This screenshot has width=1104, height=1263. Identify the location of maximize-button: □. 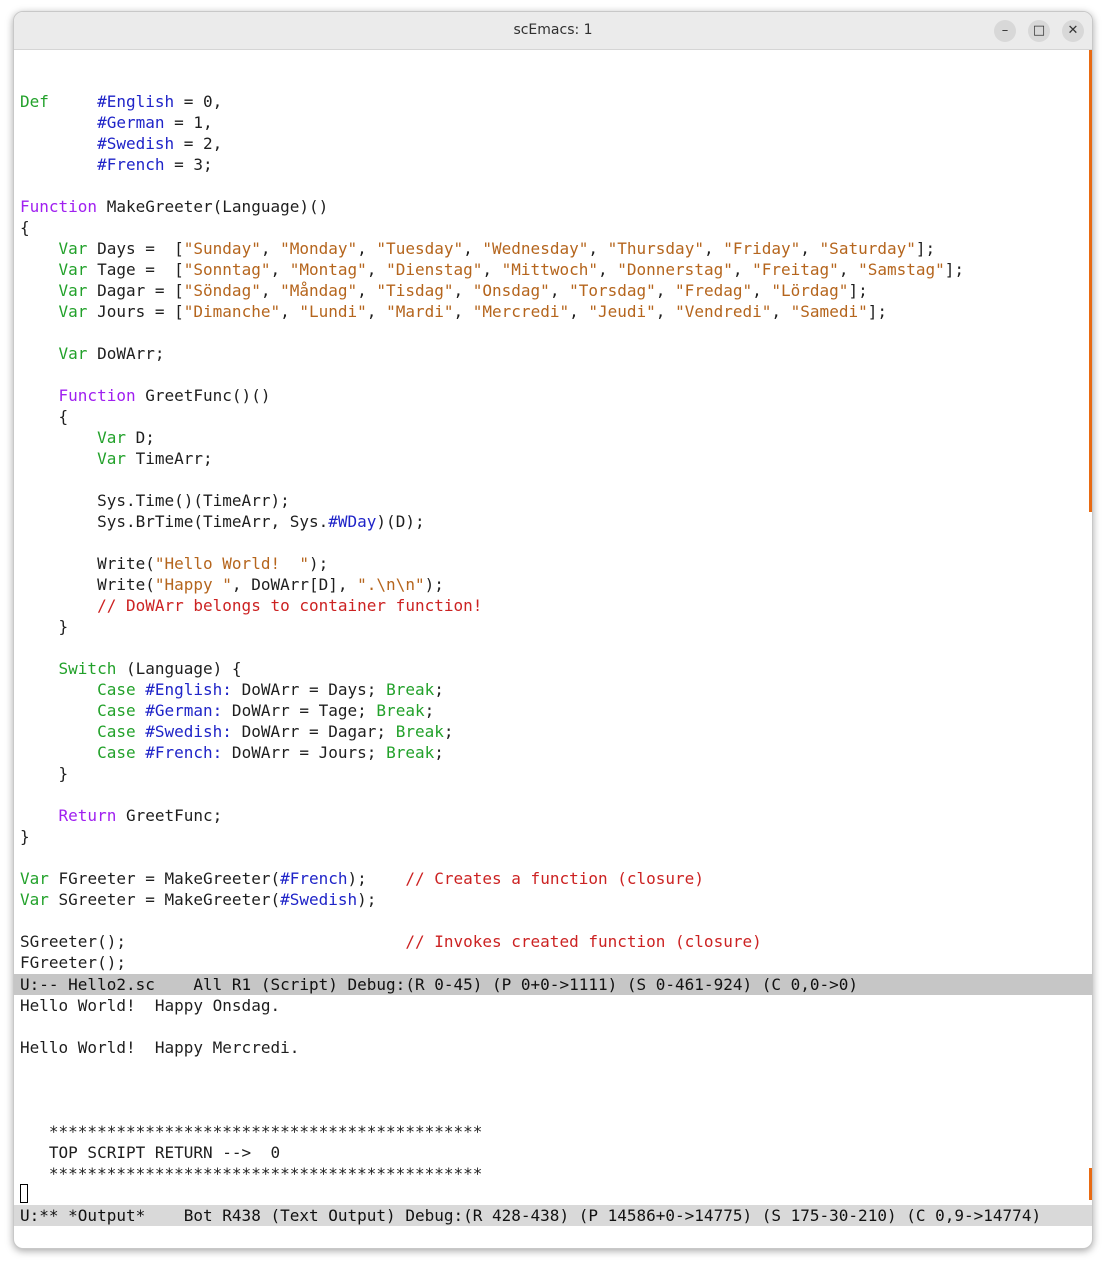
(1039, 31).